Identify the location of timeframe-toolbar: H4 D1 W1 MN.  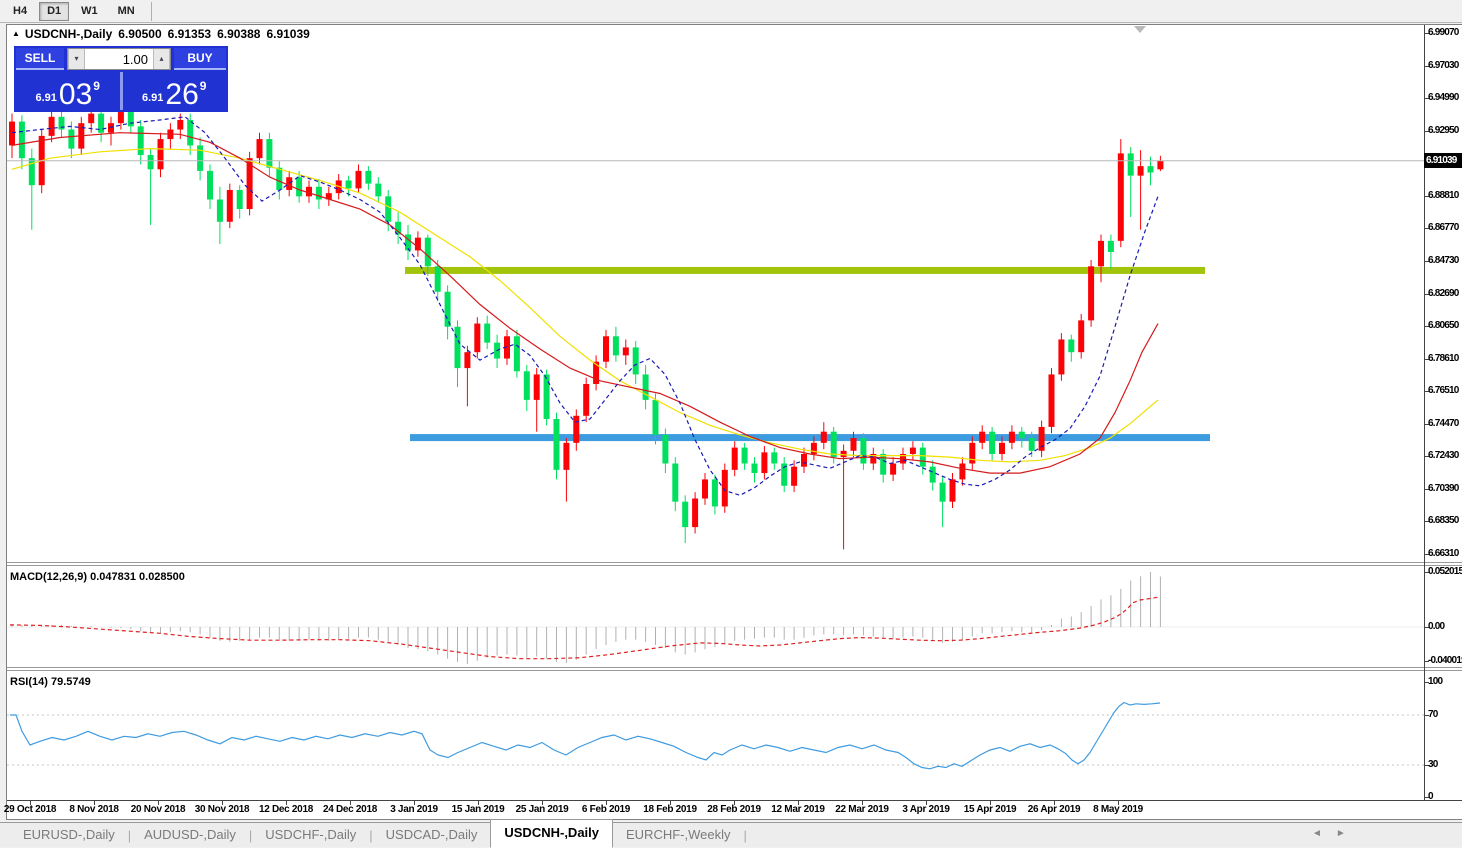
(731, 11).